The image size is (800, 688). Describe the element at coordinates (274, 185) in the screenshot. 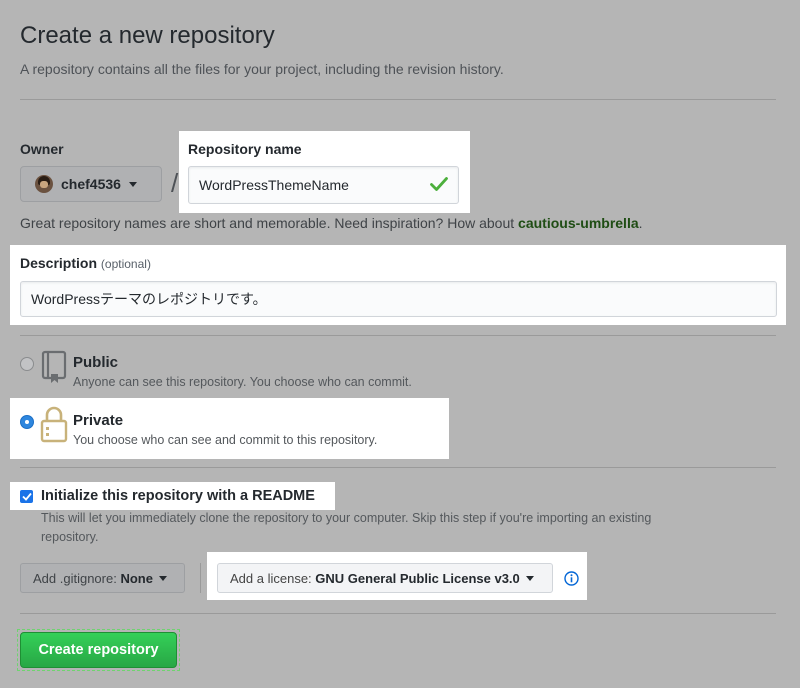

I see `repo-name-value: WordPressThemeName` at that location.